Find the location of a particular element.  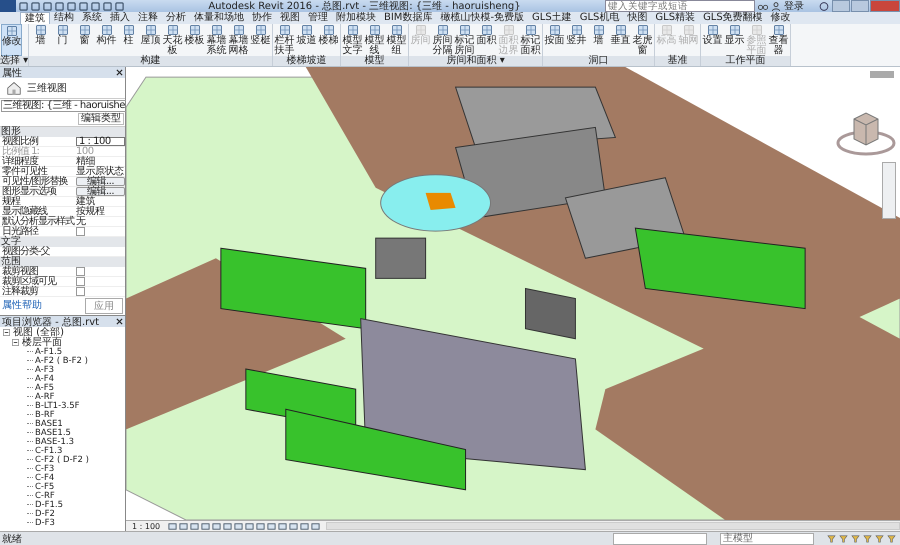

ribbon-tab: 建筑 is located at coordinates (35, 18).